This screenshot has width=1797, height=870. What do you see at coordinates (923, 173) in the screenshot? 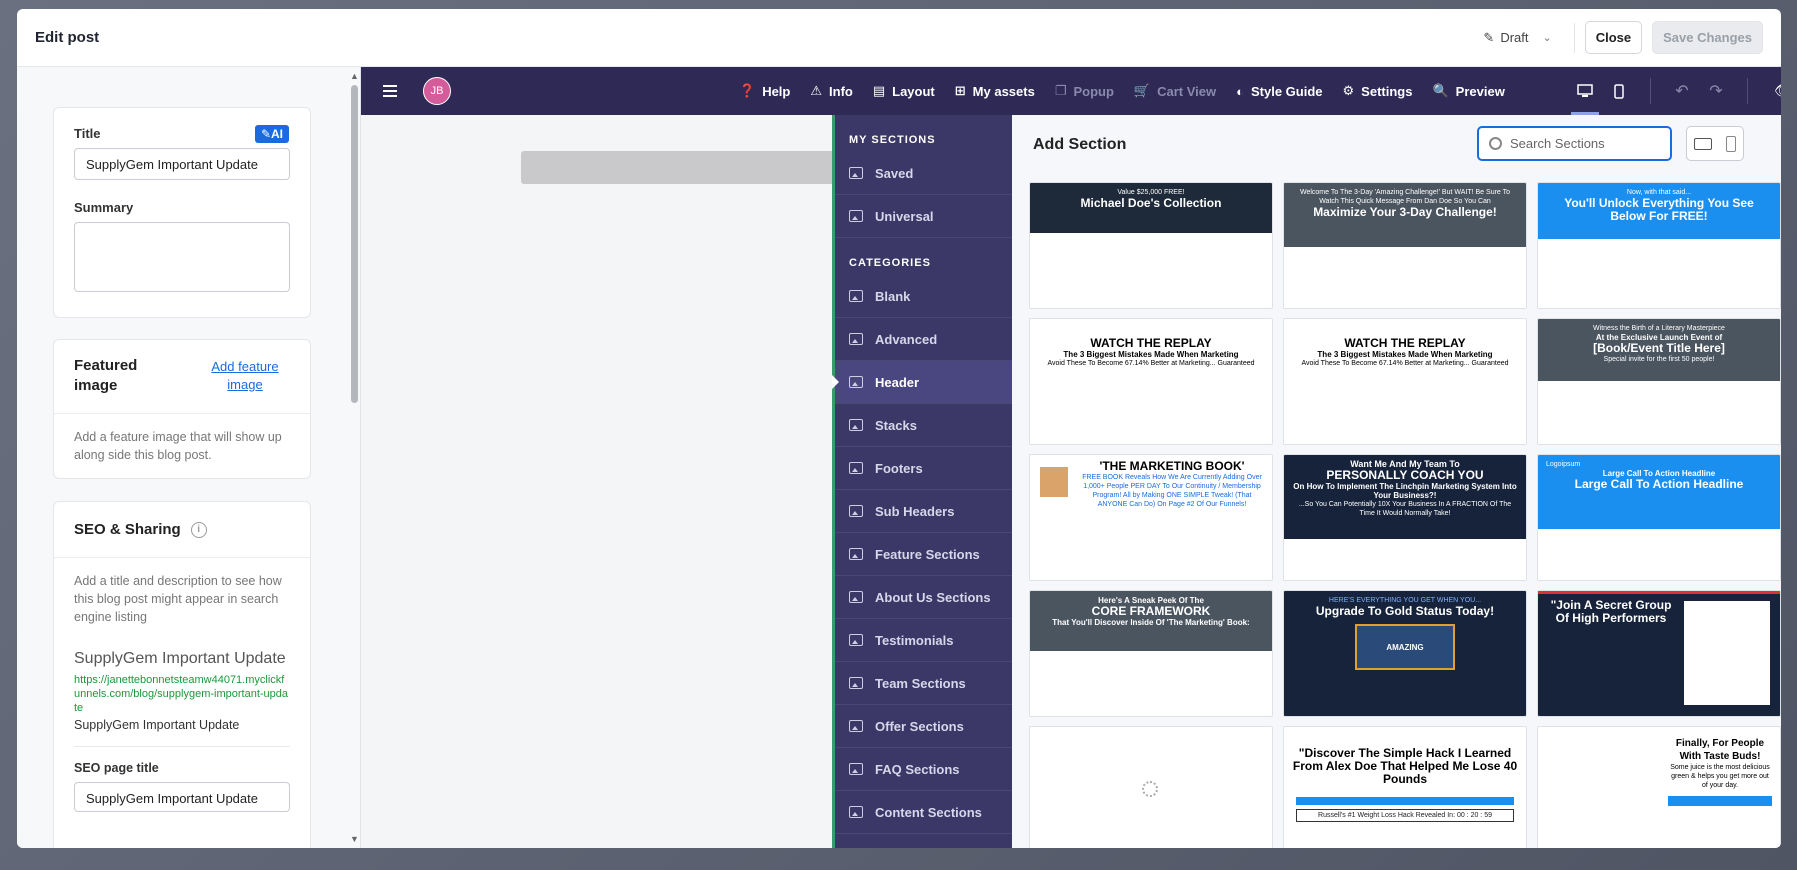
I see `nav-item-saved: Saved` at bounding box center [923, 173].